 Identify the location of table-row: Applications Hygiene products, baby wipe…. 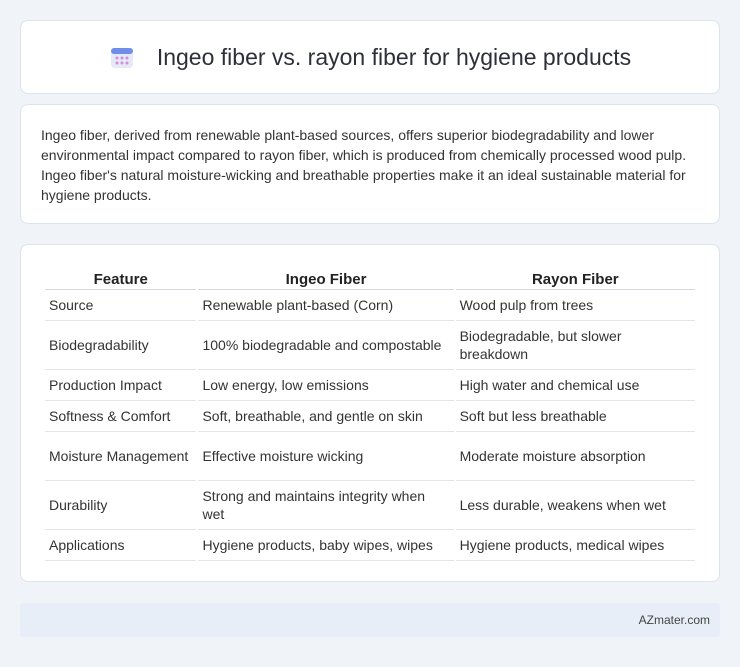
(370, 545).